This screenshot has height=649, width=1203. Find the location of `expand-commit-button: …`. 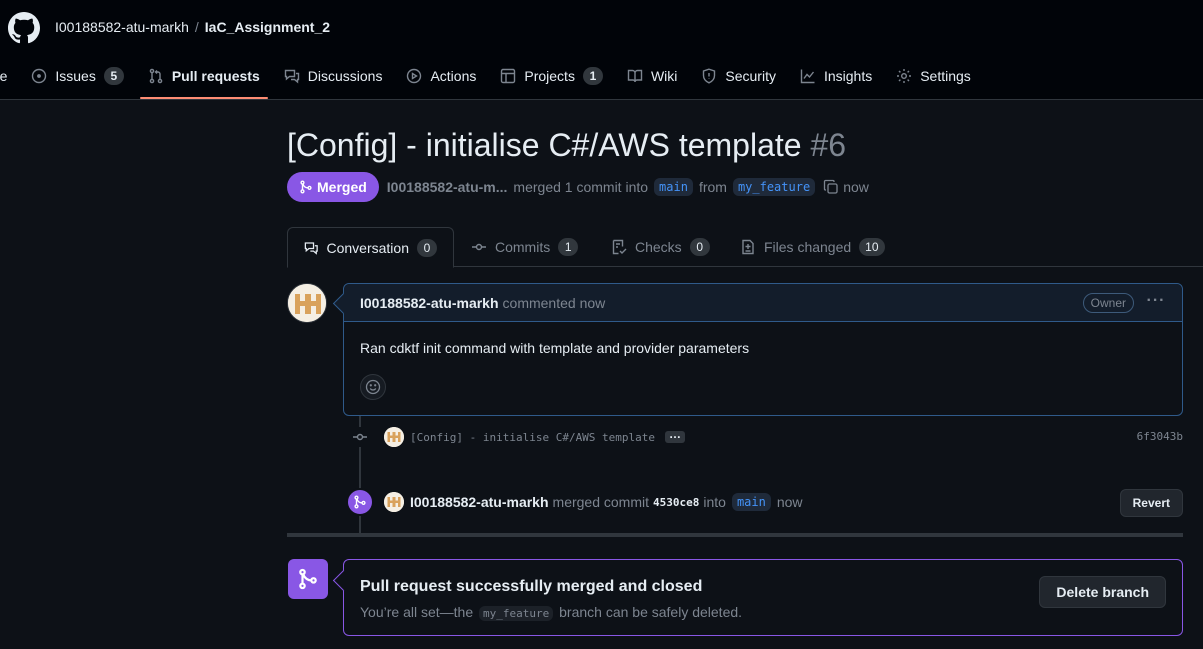

expand-commit-button: … is located at coordinates (675, 435).